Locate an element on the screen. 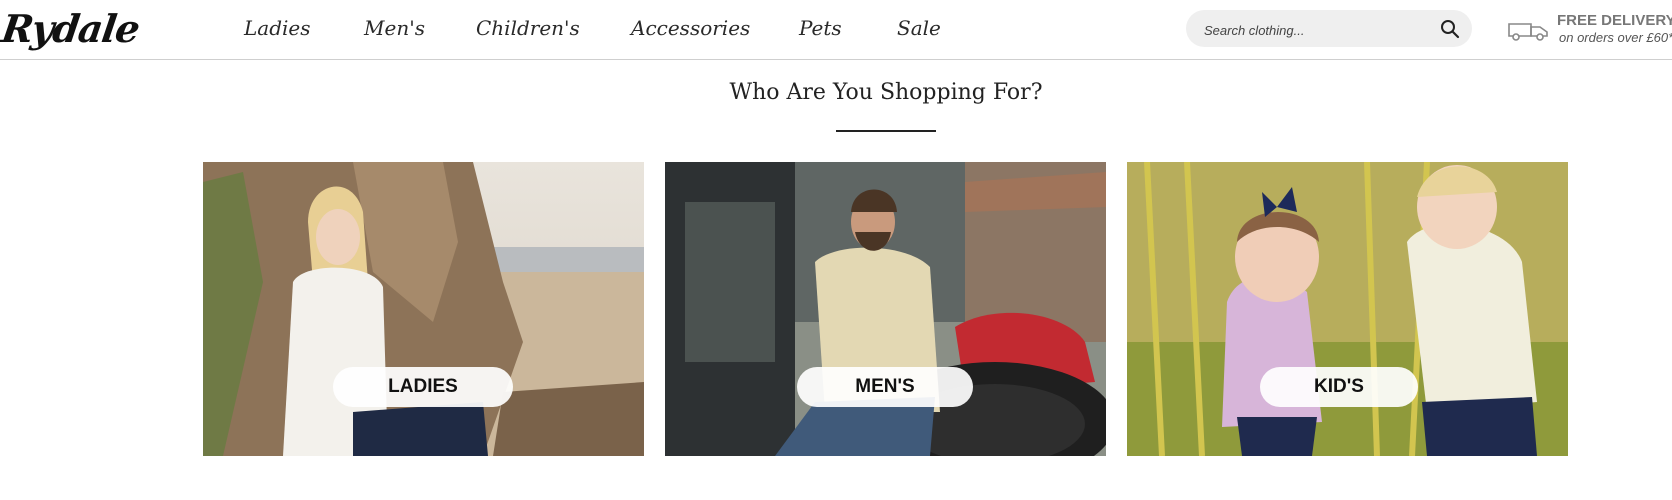  delivery-subtitle: on orders over £60* is located at coordinates (1615, 37).